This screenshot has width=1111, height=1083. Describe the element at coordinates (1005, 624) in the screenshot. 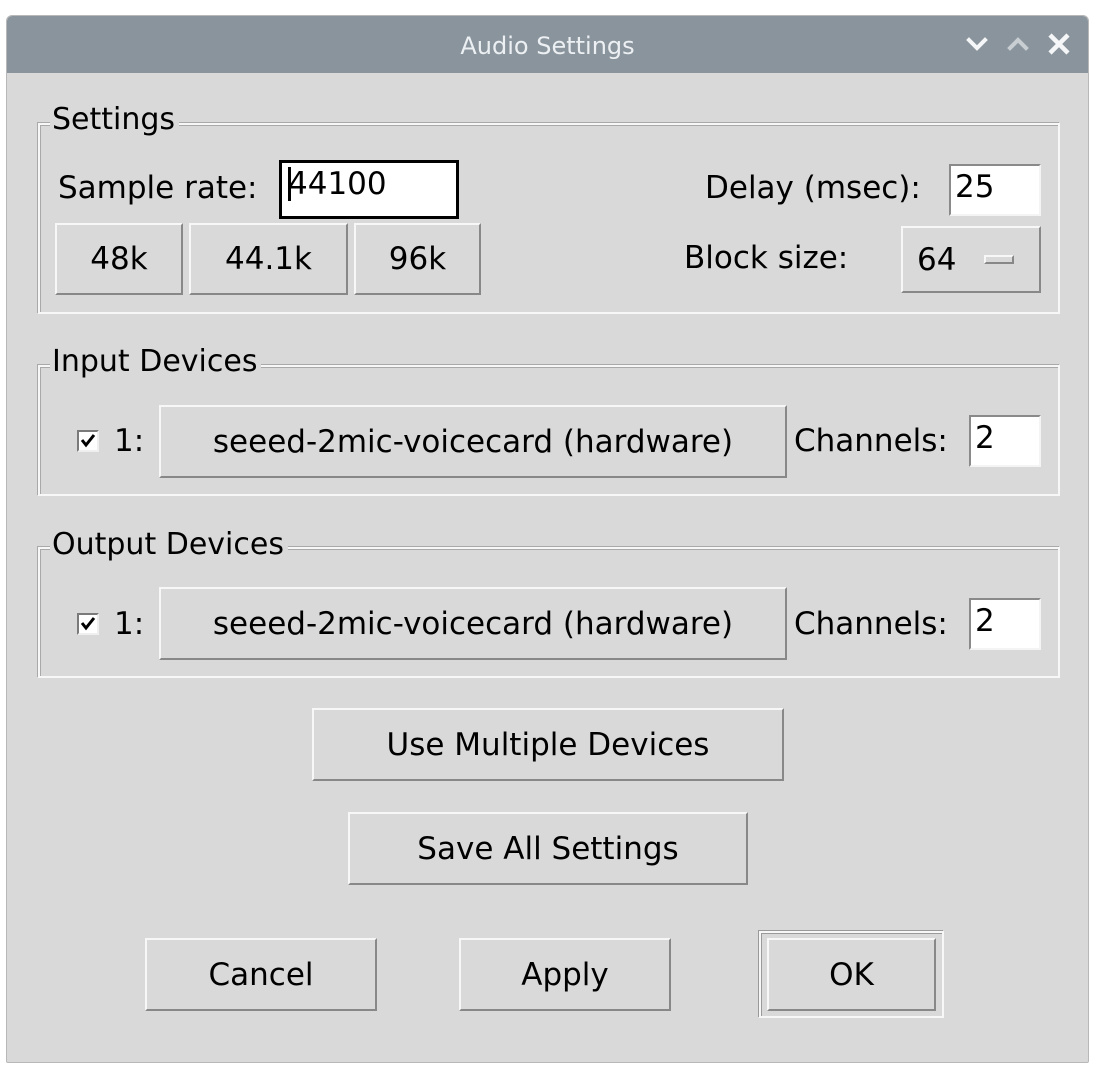

I see `output-channels-input: 2` at that location.